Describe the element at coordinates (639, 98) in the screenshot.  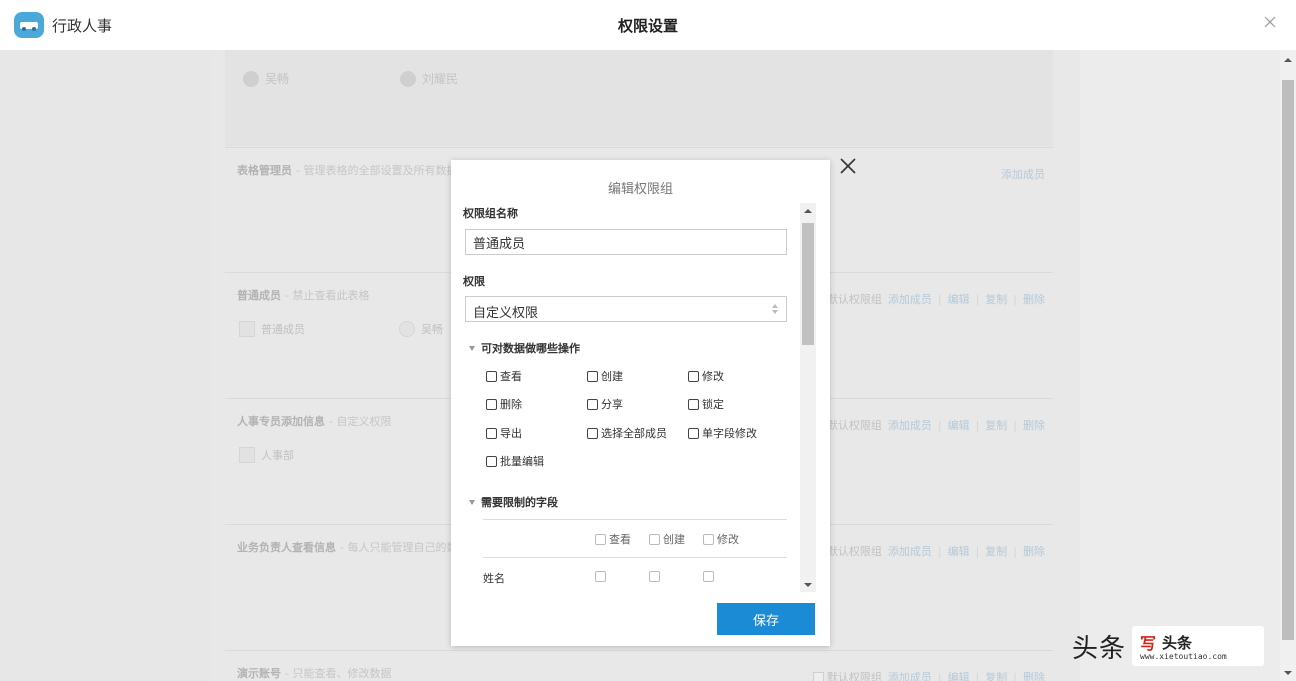
I see `member-strip: 吴畅 刘耀民` at that location.